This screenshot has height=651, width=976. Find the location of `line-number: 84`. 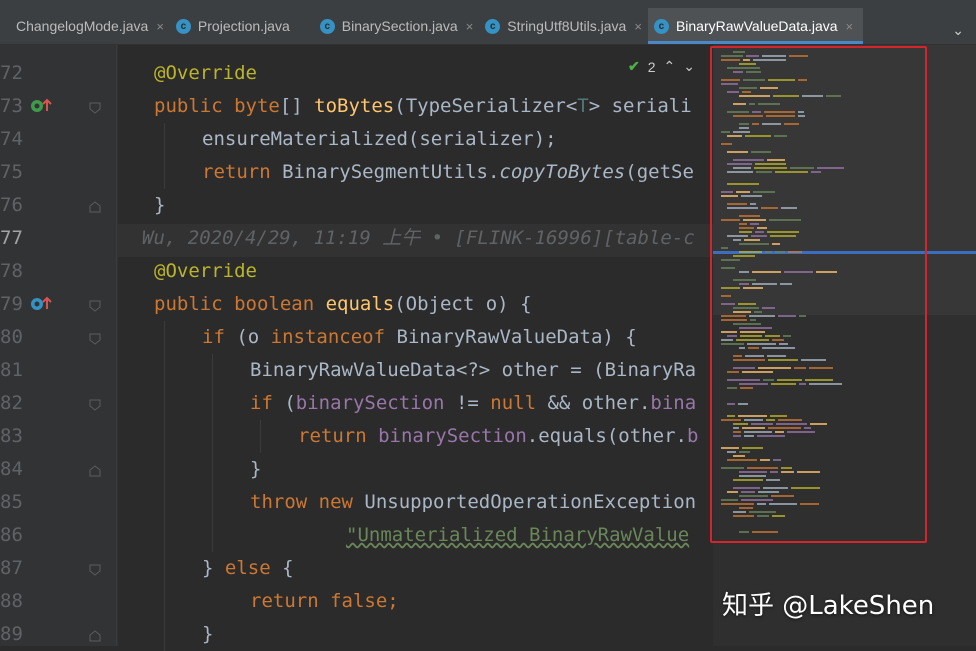

line-number: 84 is located at coordinates (11, 469).